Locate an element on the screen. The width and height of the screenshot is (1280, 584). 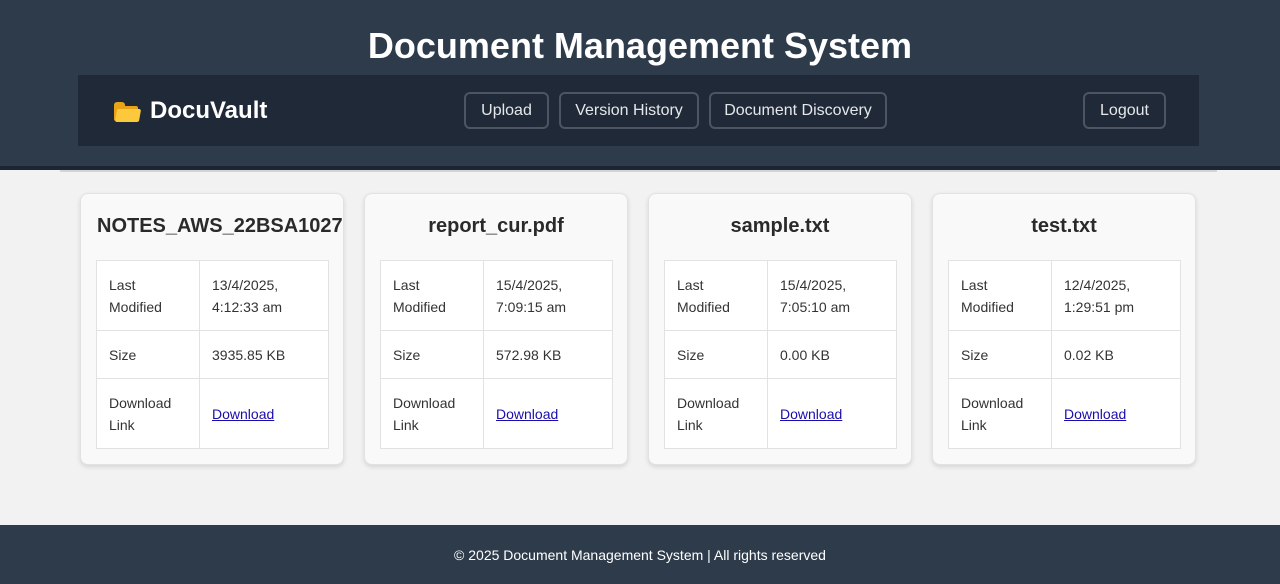
logout-button: Logout is located at coordinates (1124, 110).